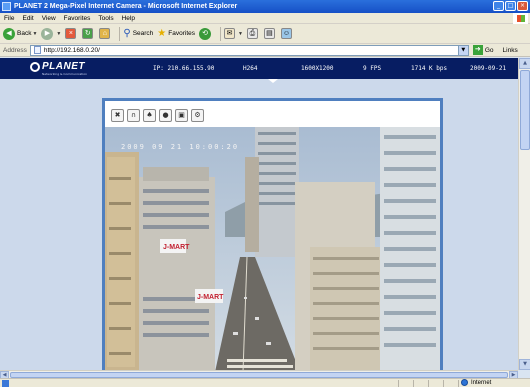 The width and height of the screenshot is (530, 387). Describe the element at coordinates (105, 18) in the screenshot. I see `menu-tools: Tools` at that location.